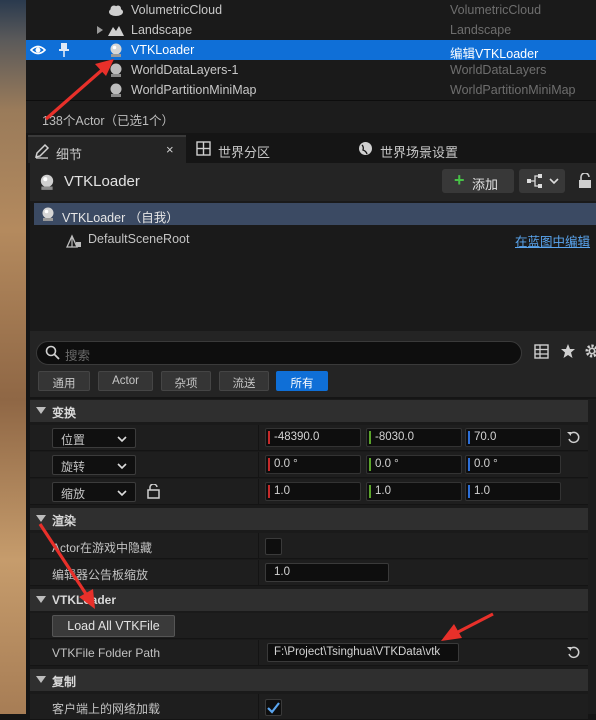  What do you see at coordinates (311, 30) in the screenshot?
I see `outliner-row-landscape: Landscape Landscape` at bounding box center [311, 30].